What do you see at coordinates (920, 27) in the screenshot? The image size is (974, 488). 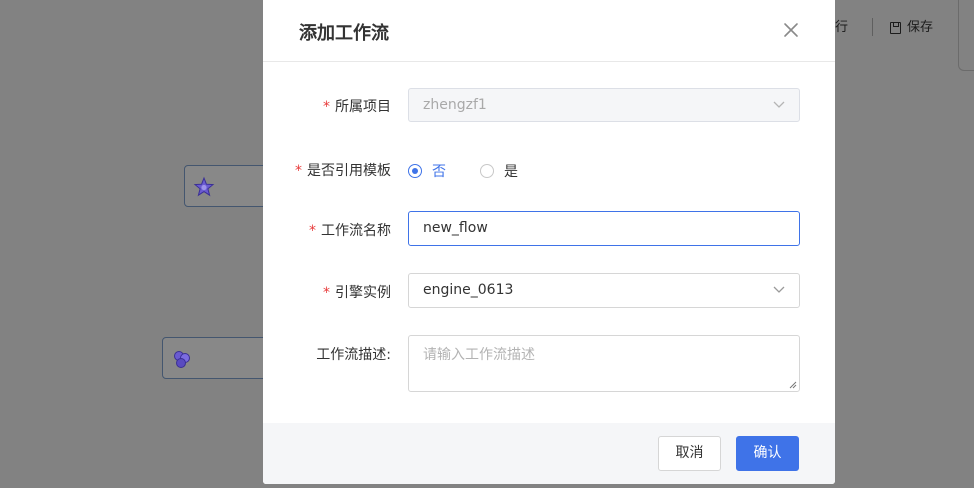 I see `save-button-label: 保存` at bounding box center [920, 27].